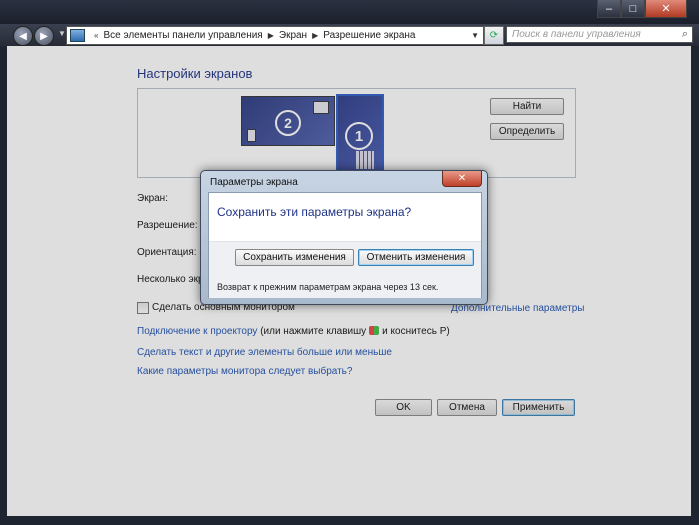  What do you see at coordinates (23, 36) in the screenshot?
I see `back-icon: ◀` at bounding box center [23, 36].